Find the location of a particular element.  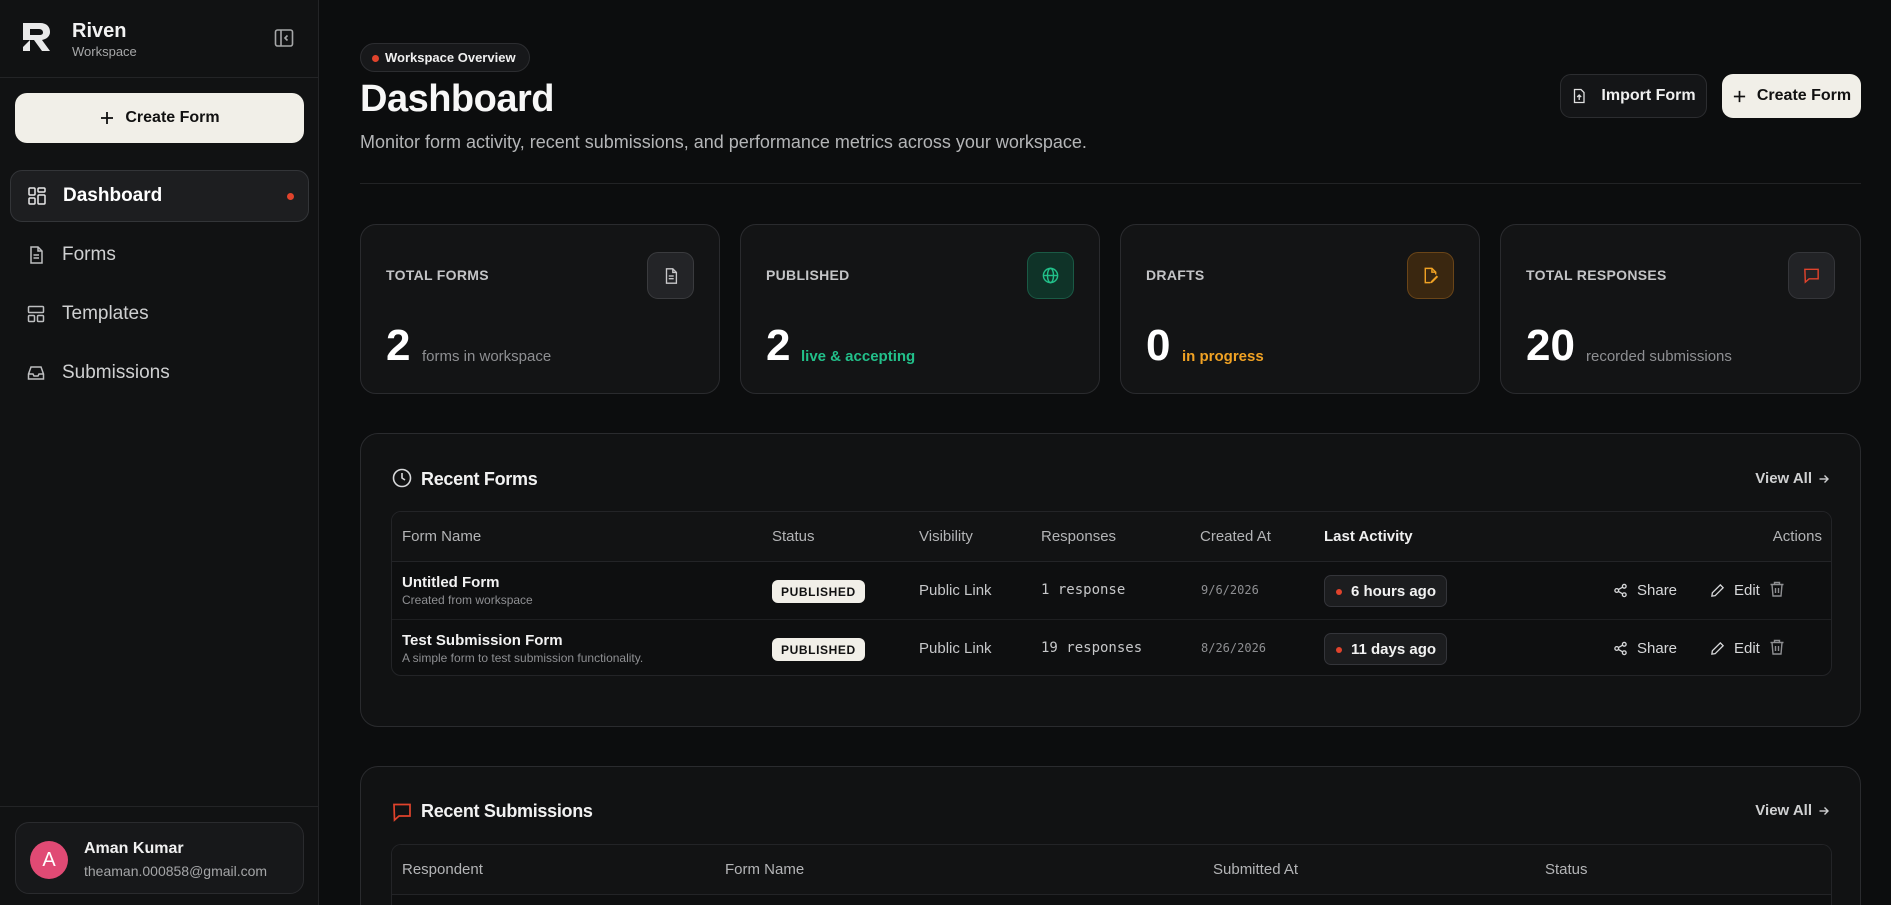

workspace-overview-pill: Workspace Overview is located at coordinates (445, 57).